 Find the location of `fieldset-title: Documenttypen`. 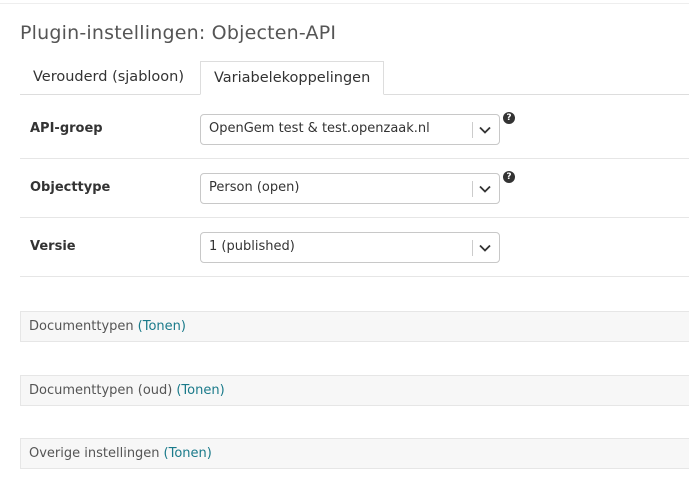

fieldset-title: Documenttypen is located at coordinates (81, 326).